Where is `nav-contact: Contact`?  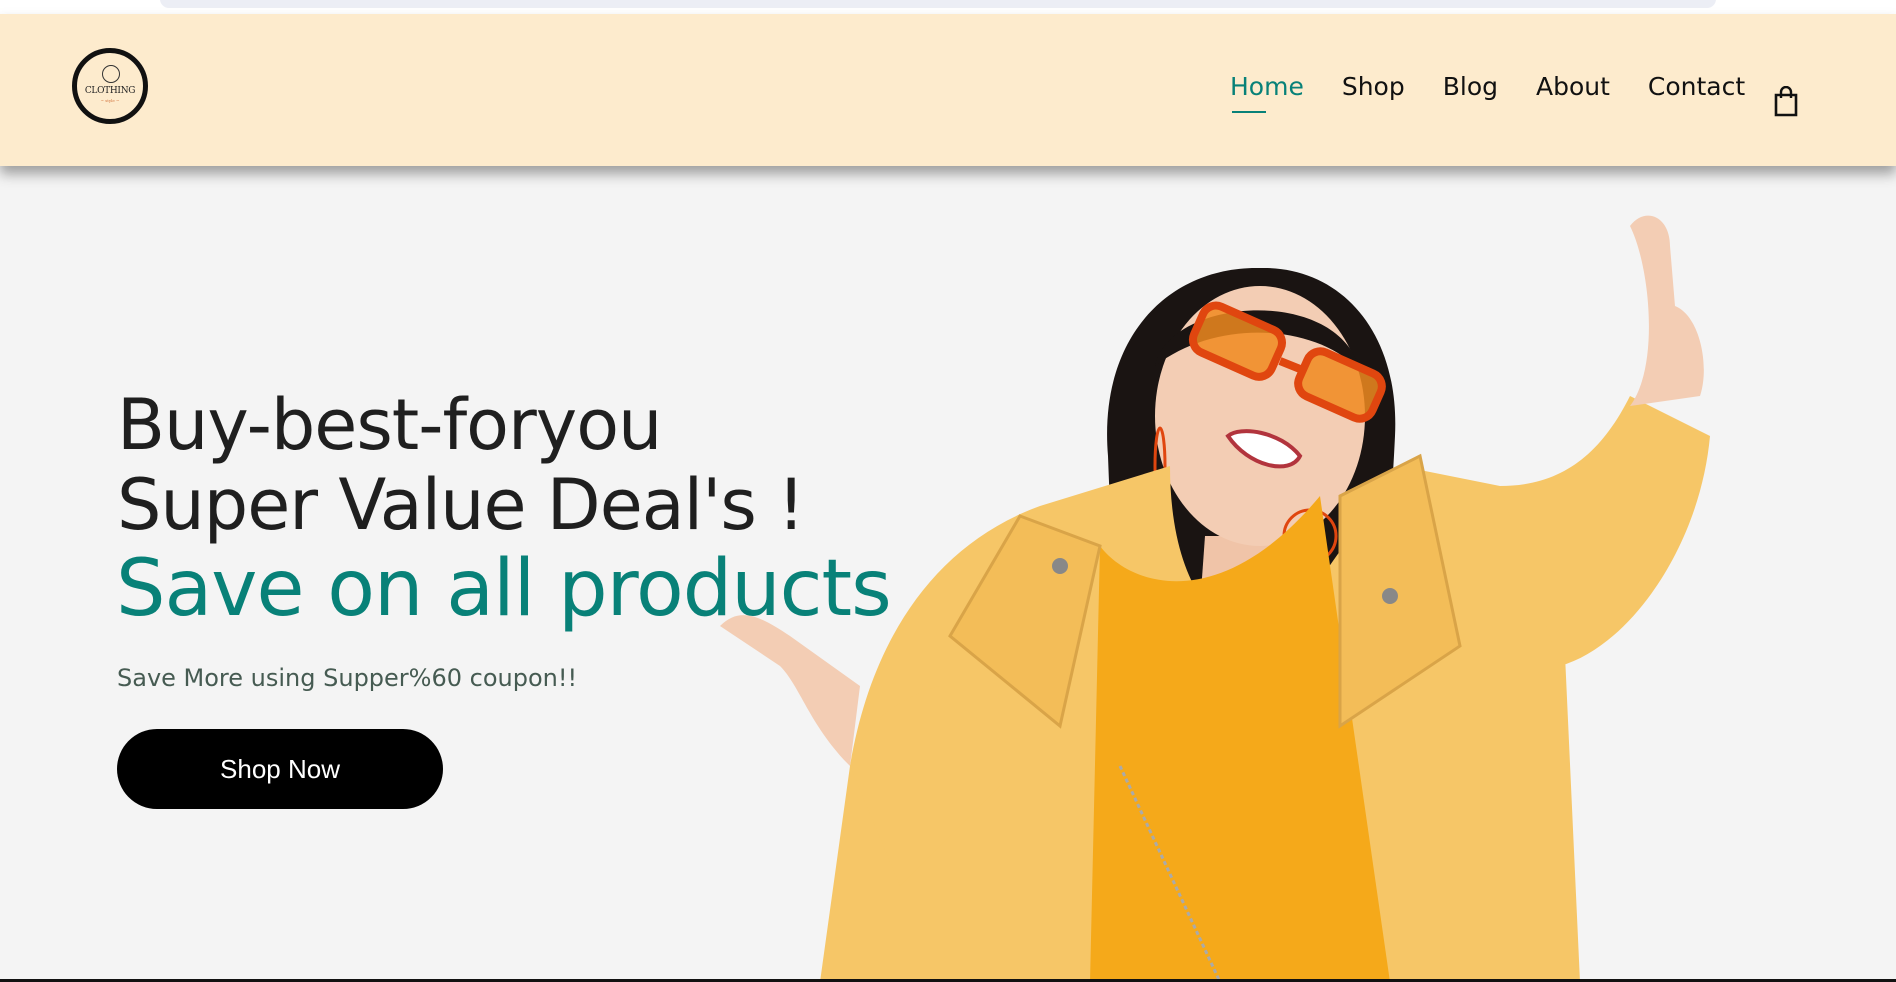
nav-contact: Contact is located at coordinates (1696, 86).